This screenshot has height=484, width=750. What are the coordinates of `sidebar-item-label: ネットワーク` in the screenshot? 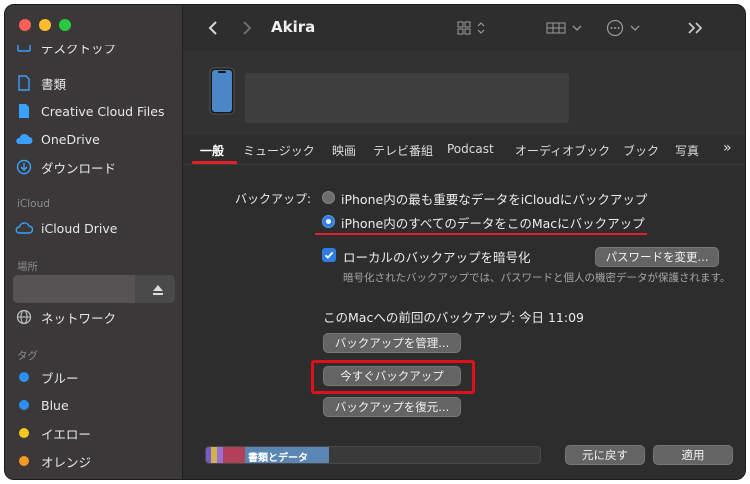 It's located at (79, 318).